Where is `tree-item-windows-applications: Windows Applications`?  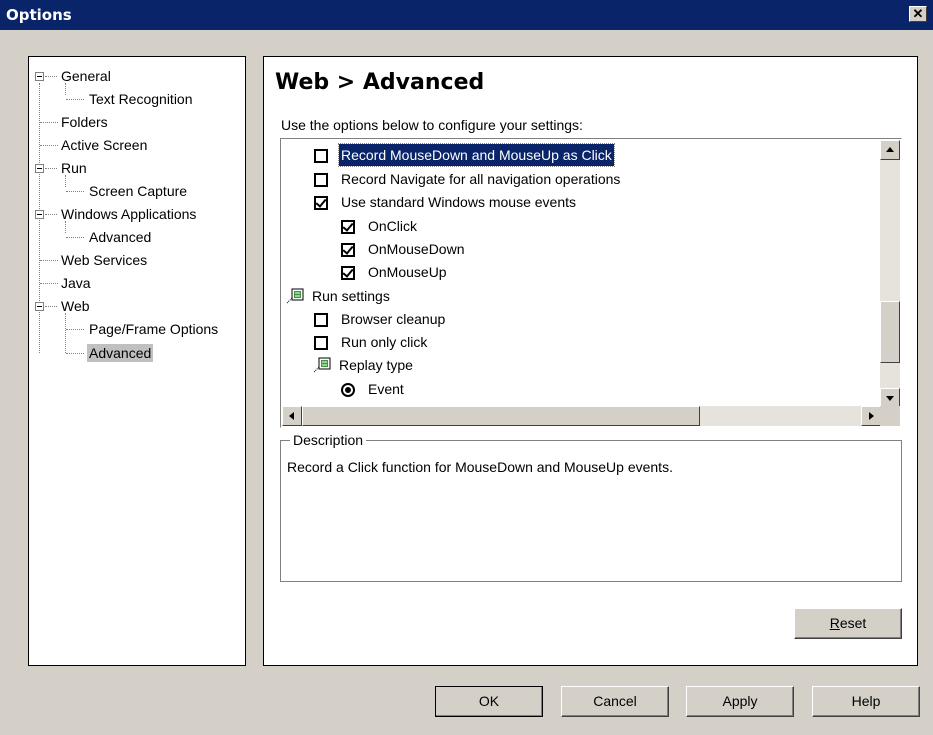 tree-item-windows-applications: Windows Applications is located at coordinates (128, 214).